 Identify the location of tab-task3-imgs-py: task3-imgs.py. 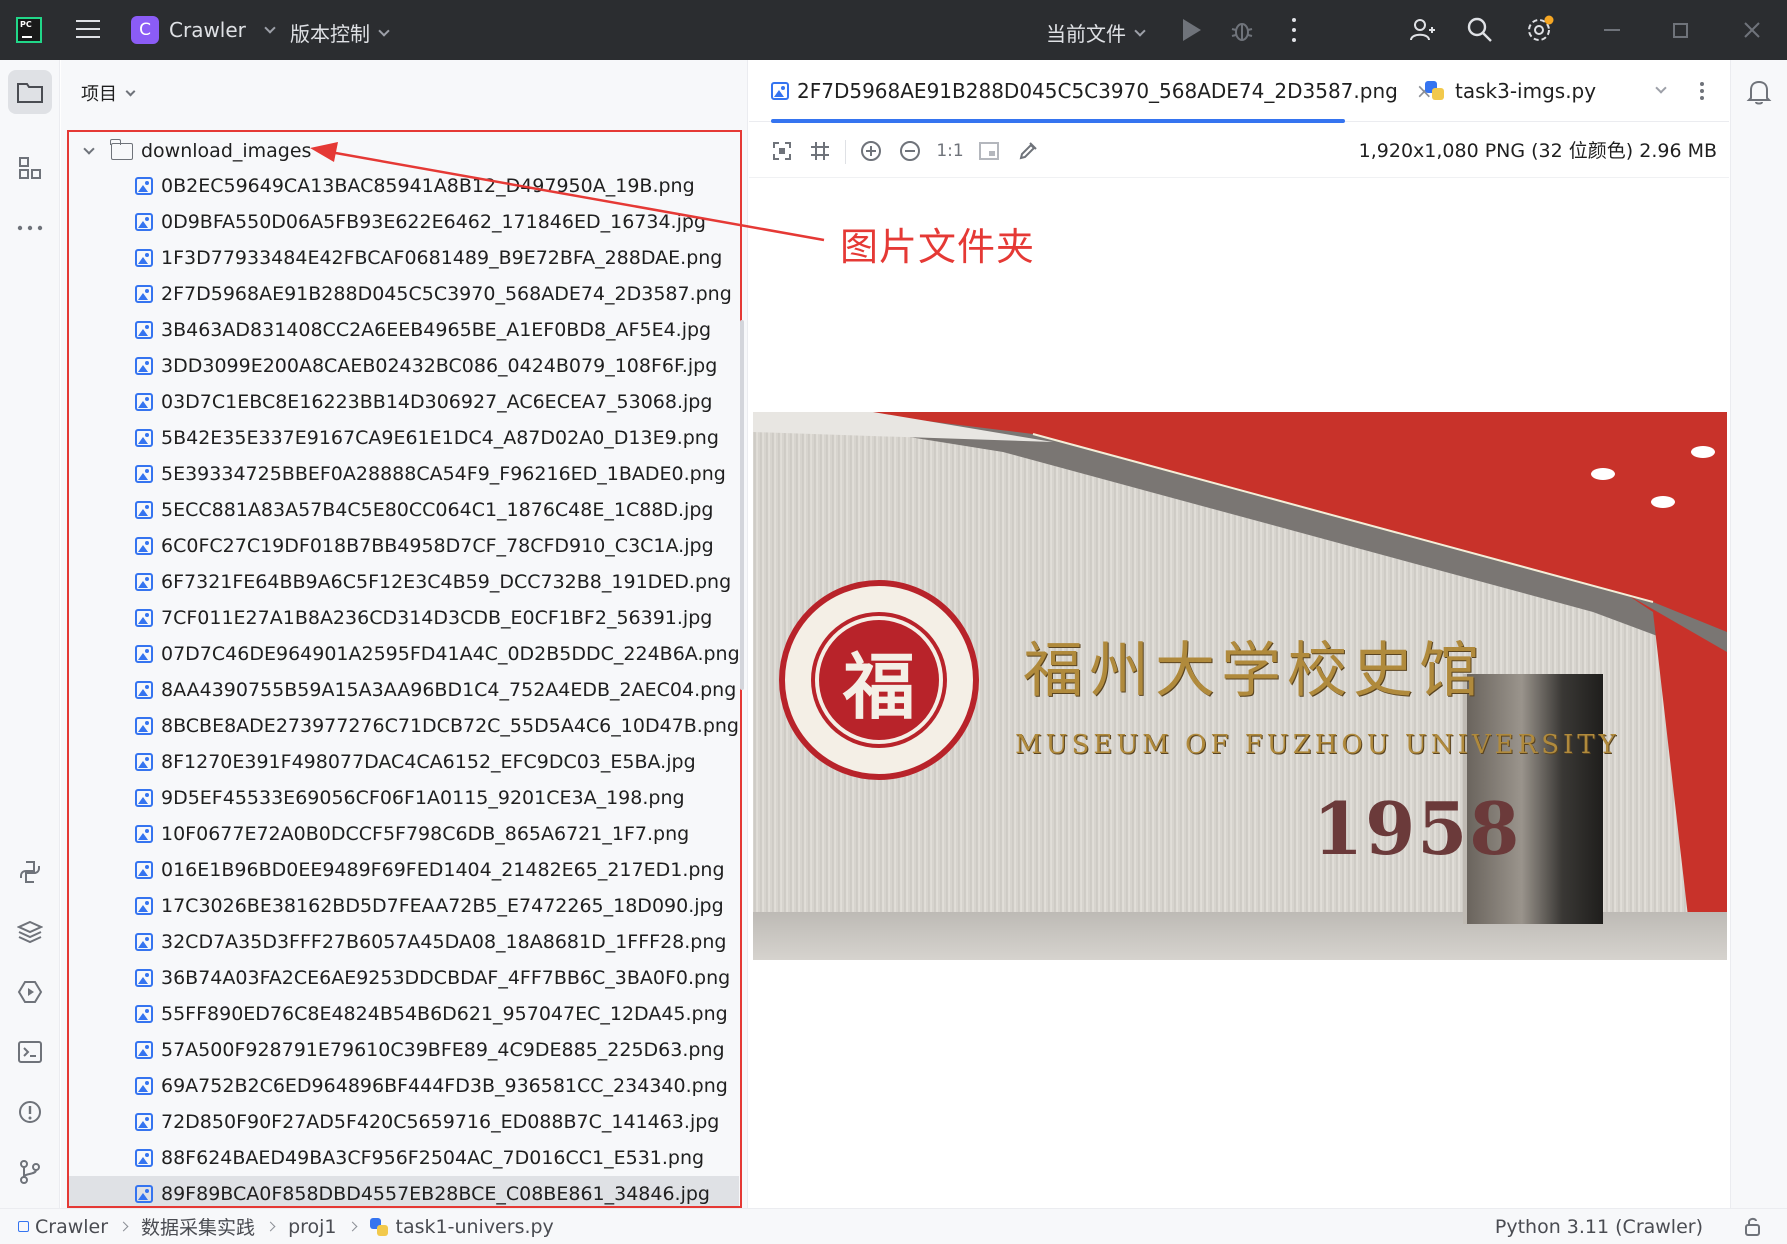
(1510, 91).